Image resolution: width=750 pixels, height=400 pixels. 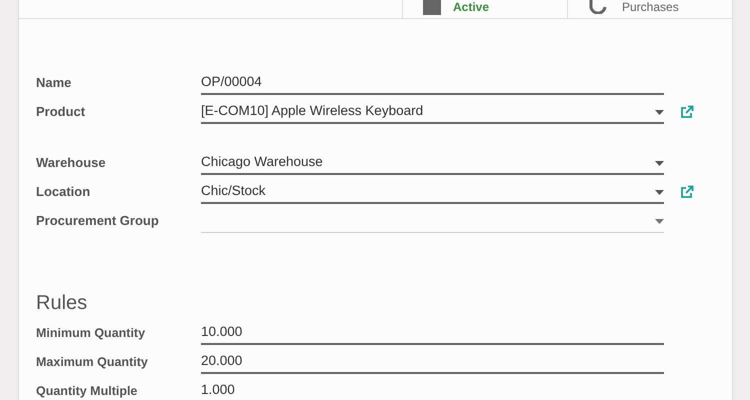 I want to click on input-field: 1.000, so click(x=432, y=390).